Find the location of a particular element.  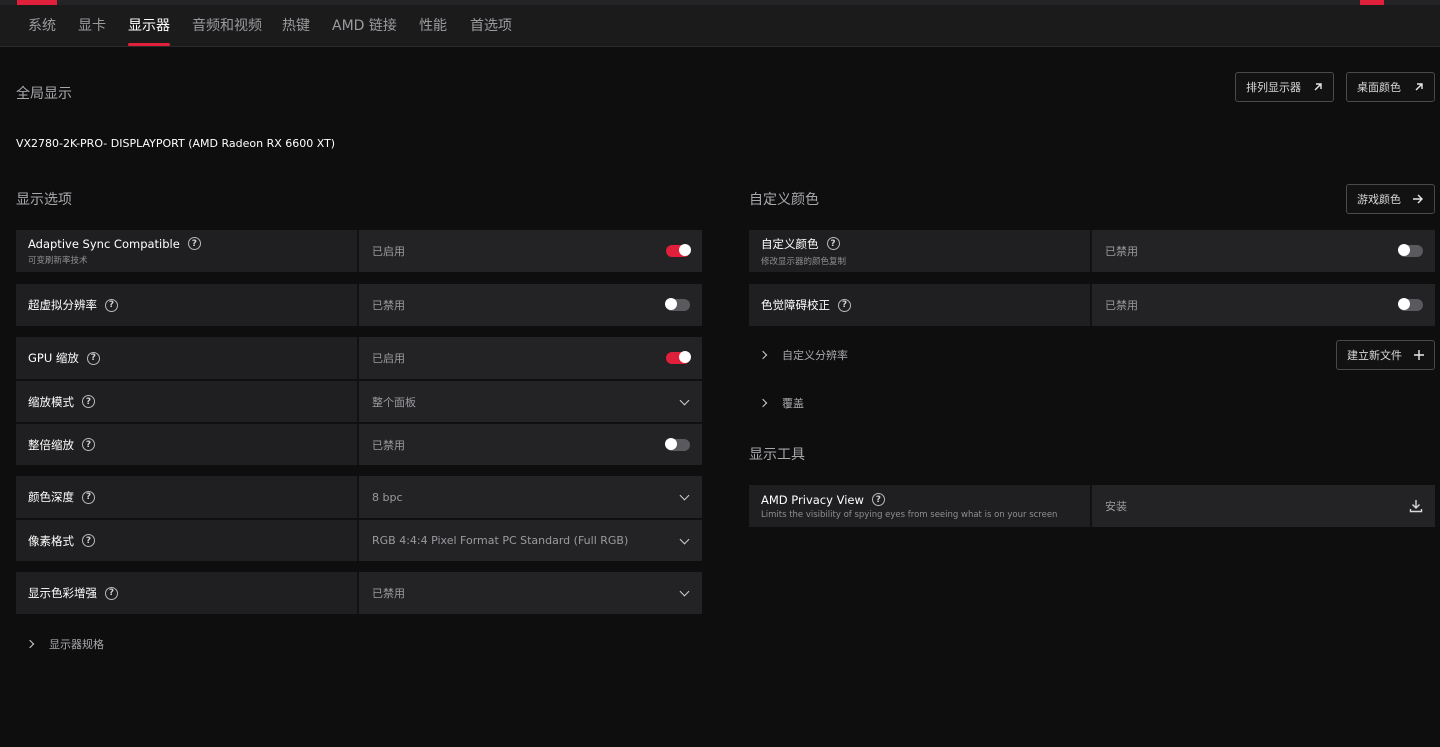

integer-scaling-label-line: 整倍缩放? is located at coordinates (186, 445).